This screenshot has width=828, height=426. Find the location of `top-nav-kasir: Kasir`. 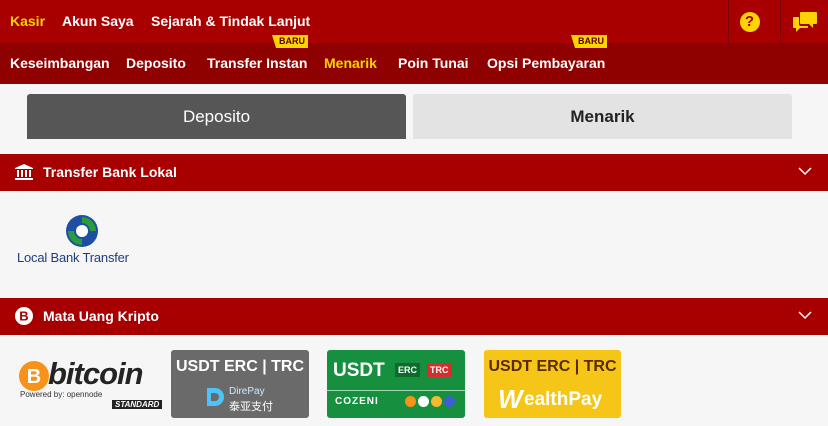

top-nav-kasir: Kasir is located at coordinates (27, 21).